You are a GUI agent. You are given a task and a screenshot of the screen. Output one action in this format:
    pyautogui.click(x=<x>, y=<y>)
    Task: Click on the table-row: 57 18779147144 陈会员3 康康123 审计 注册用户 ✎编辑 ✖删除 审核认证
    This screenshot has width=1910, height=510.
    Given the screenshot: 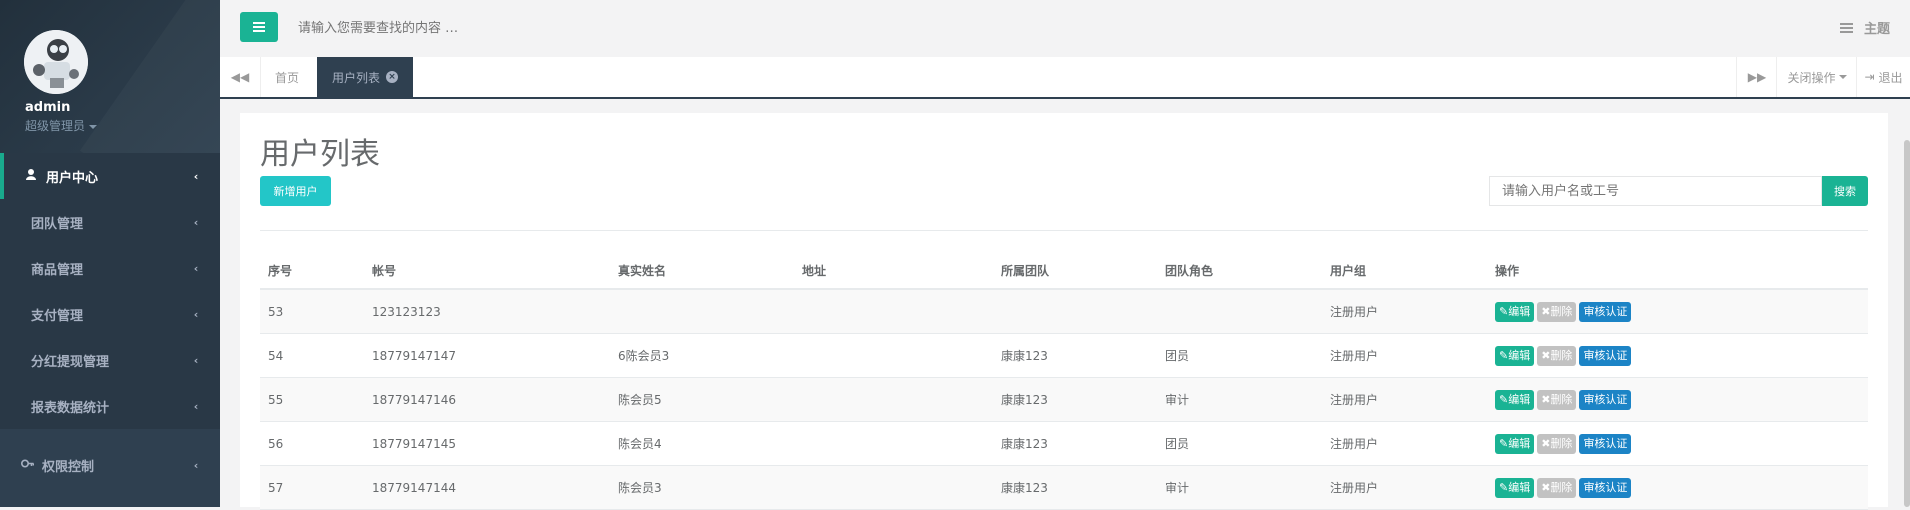 What is the action you would take?
    pyautogui.click(x=1064, y=487)
    